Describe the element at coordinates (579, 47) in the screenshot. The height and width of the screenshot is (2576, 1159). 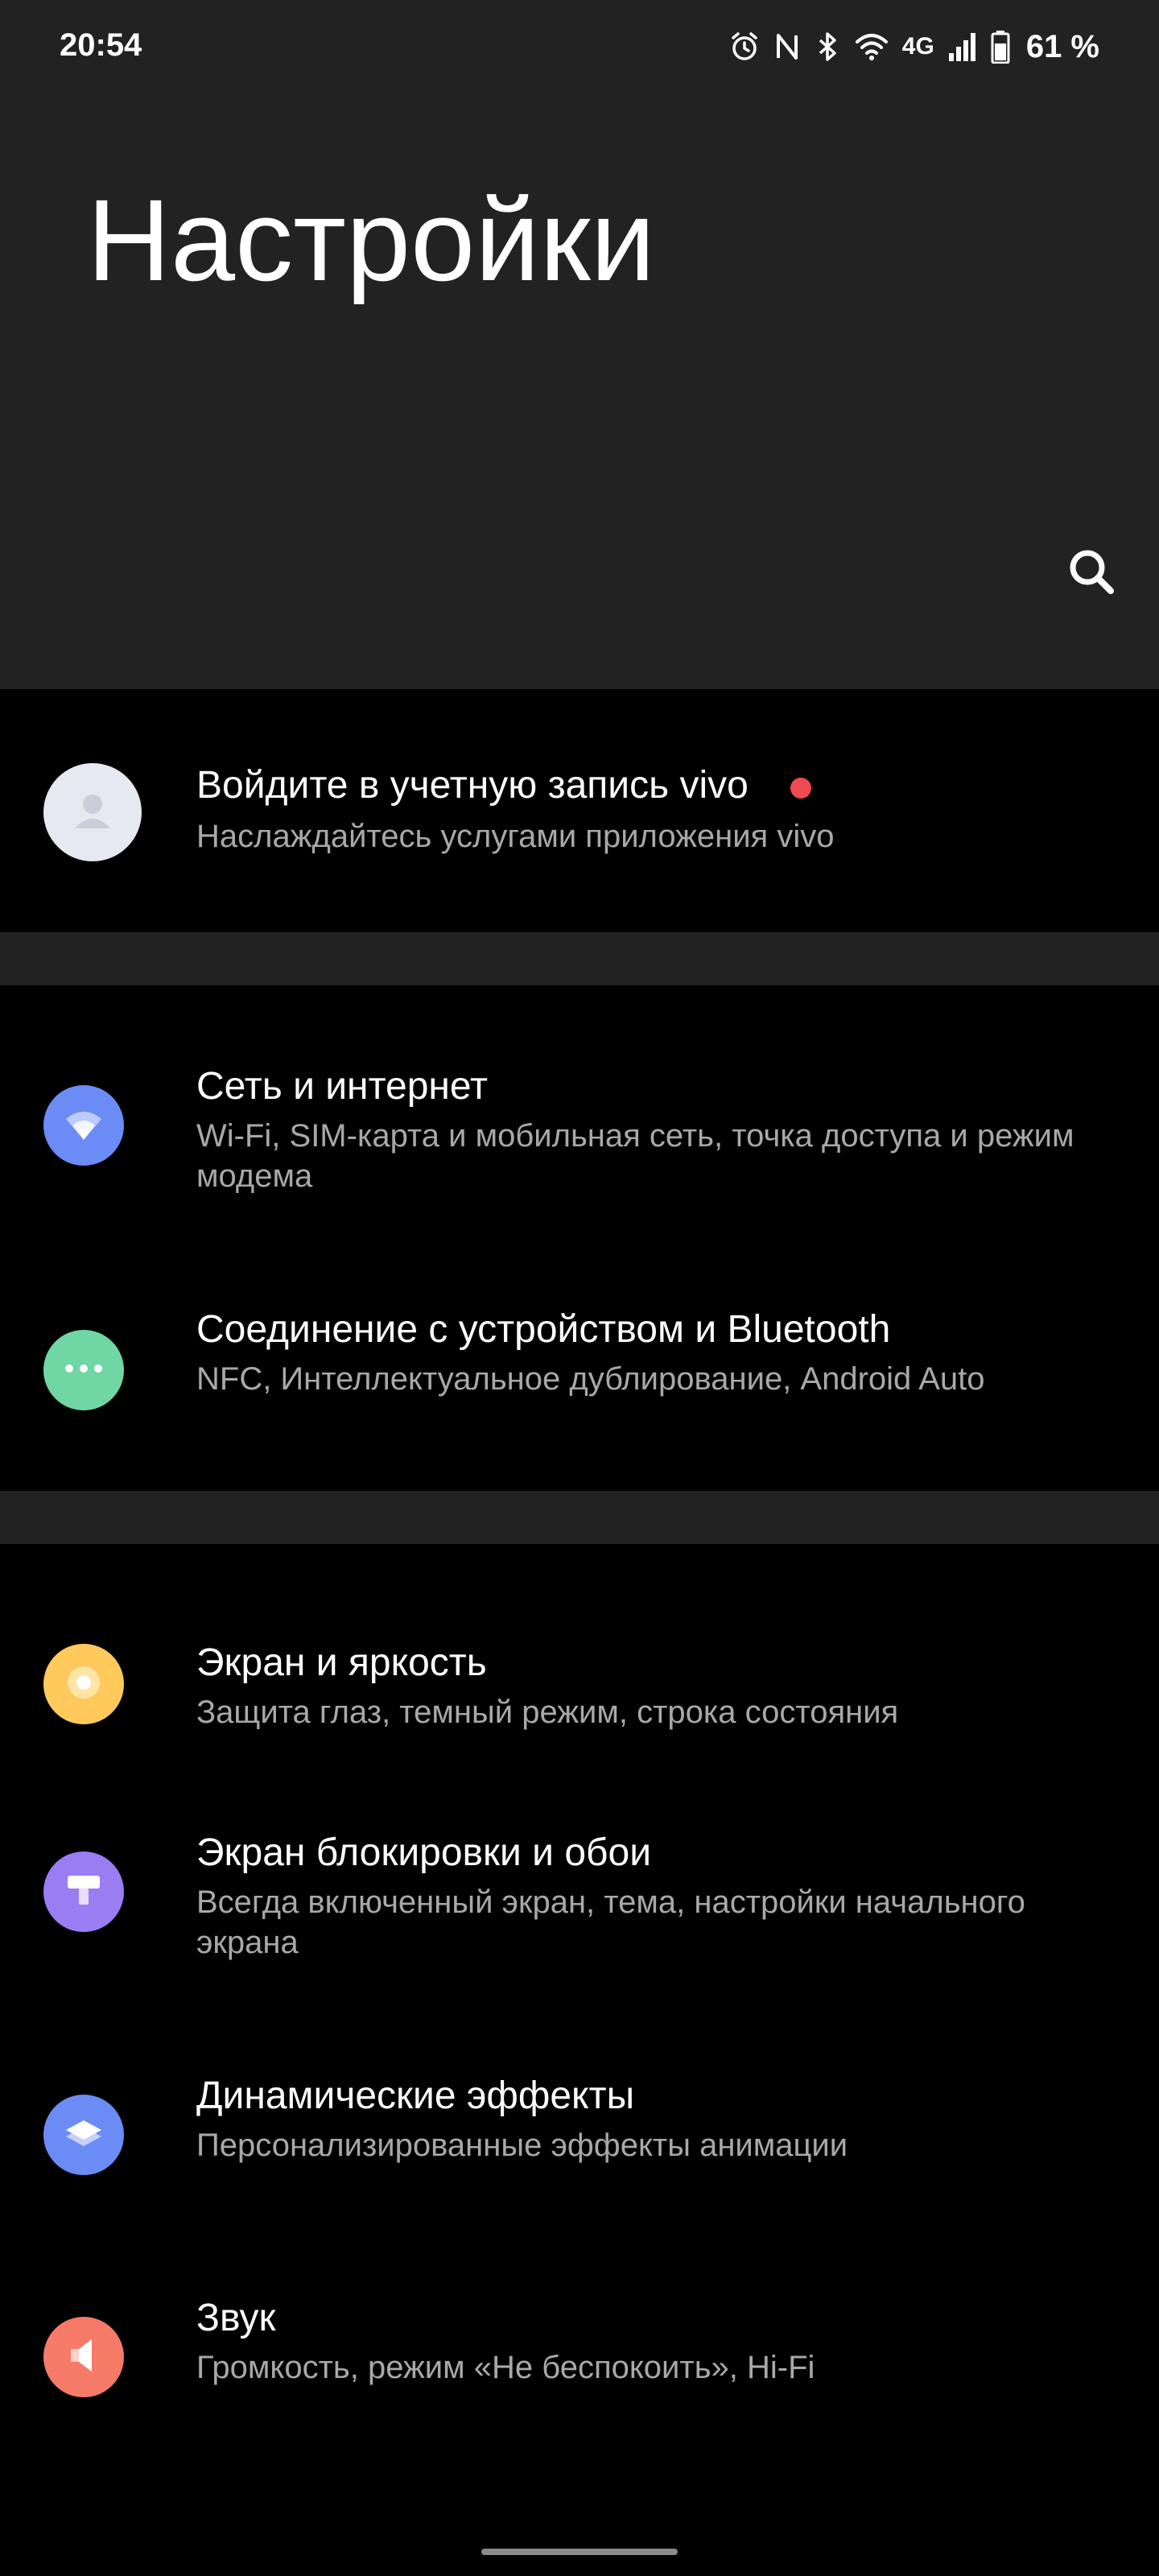
I see `status-bar: 20:54 4G 61 %` at that location.